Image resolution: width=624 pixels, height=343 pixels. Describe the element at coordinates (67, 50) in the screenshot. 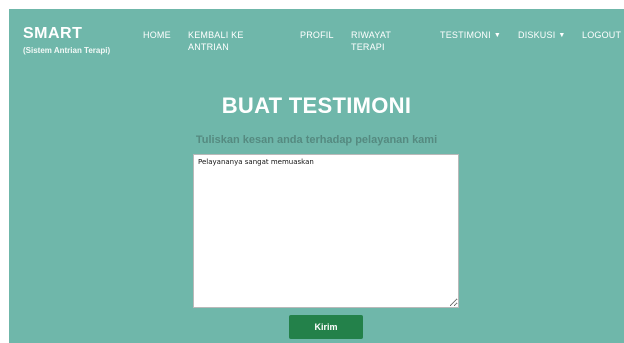

I see `brand-subtitle: (Sistem Antrian Terapi)` at that location.